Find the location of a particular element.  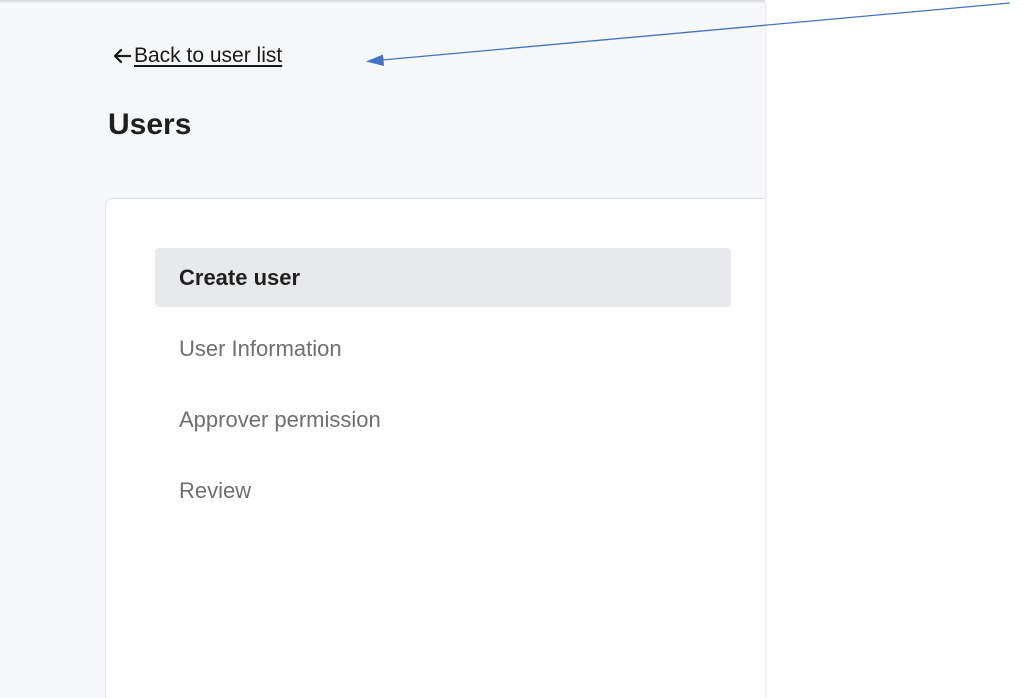

step-review: Review is located at coordinates (443, 490).